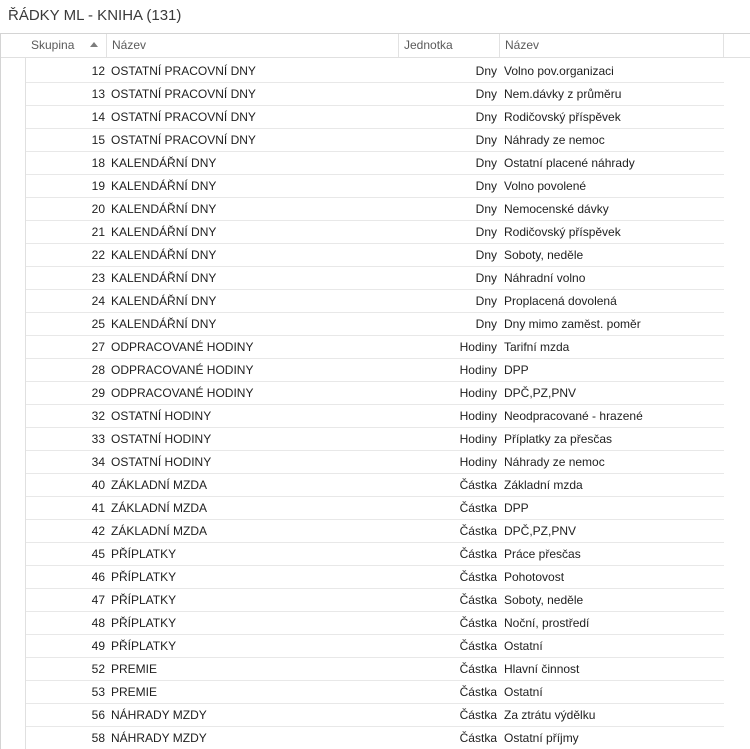 This screenshot has height=749, width=750. What do you see at coordinates (613, 278) in the screenshot?
I see `cell-nazev-detail: Náhradní volno` at bounding box center [613, 278].